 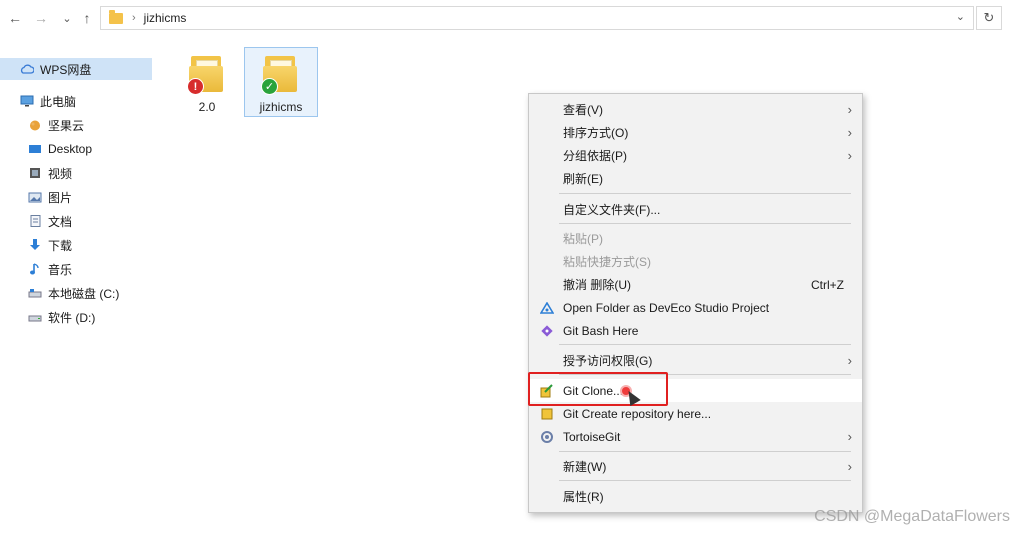 What do you see at coordinates (695, 132) in the screenshot?
I see `menu-item-sort: 排序方式(O) ›` at bounding box center [695, 132].